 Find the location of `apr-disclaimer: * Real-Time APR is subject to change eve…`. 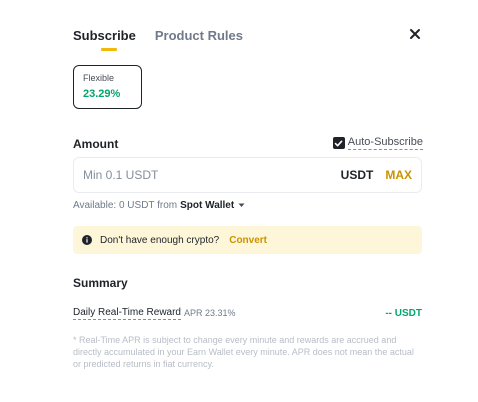

apr-disclaimer: * Real-Time APR is subject to change eve… is located at coordinates (243, 352).